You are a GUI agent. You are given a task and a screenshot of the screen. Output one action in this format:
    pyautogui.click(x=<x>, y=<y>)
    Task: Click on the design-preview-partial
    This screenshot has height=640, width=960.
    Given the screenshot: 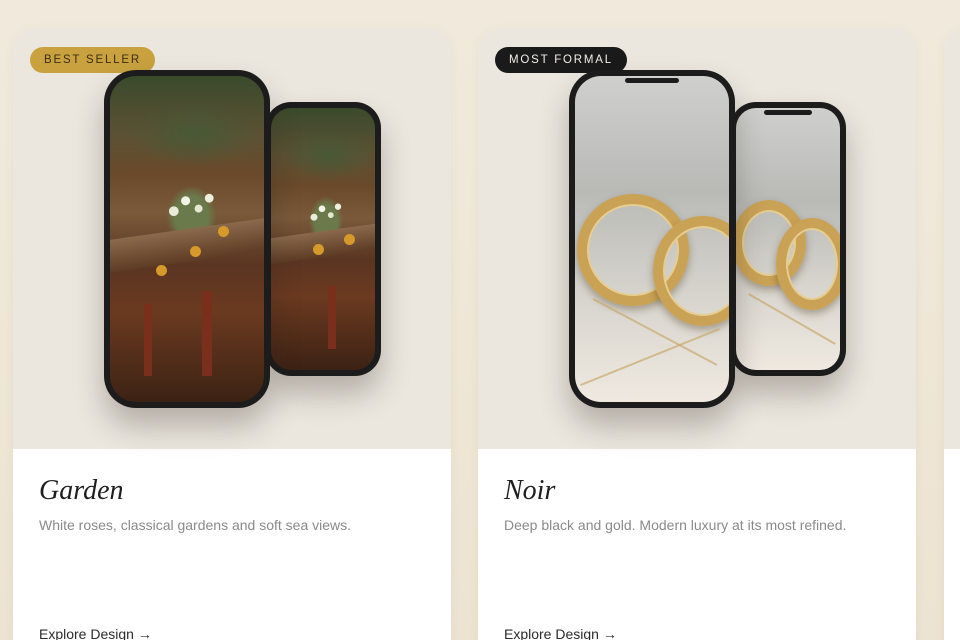 What is the action you would take?
    pyautogui.click(x=952, y=238)
    